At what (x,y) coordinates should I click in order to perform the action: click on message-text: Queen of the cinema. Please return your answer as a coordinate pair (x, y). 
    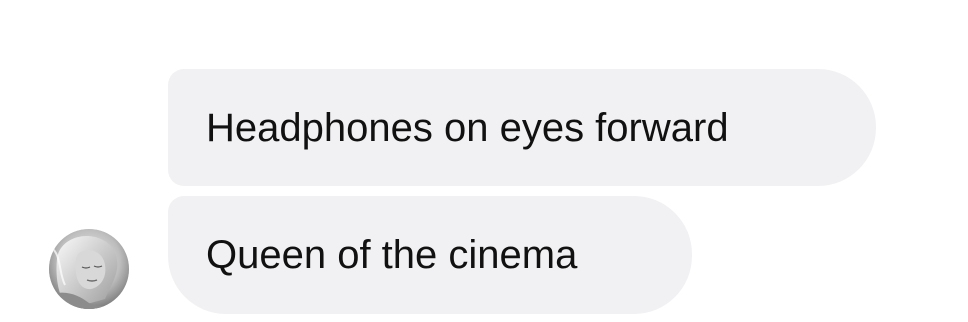
    Looking at the image, I should click on (392, 255).